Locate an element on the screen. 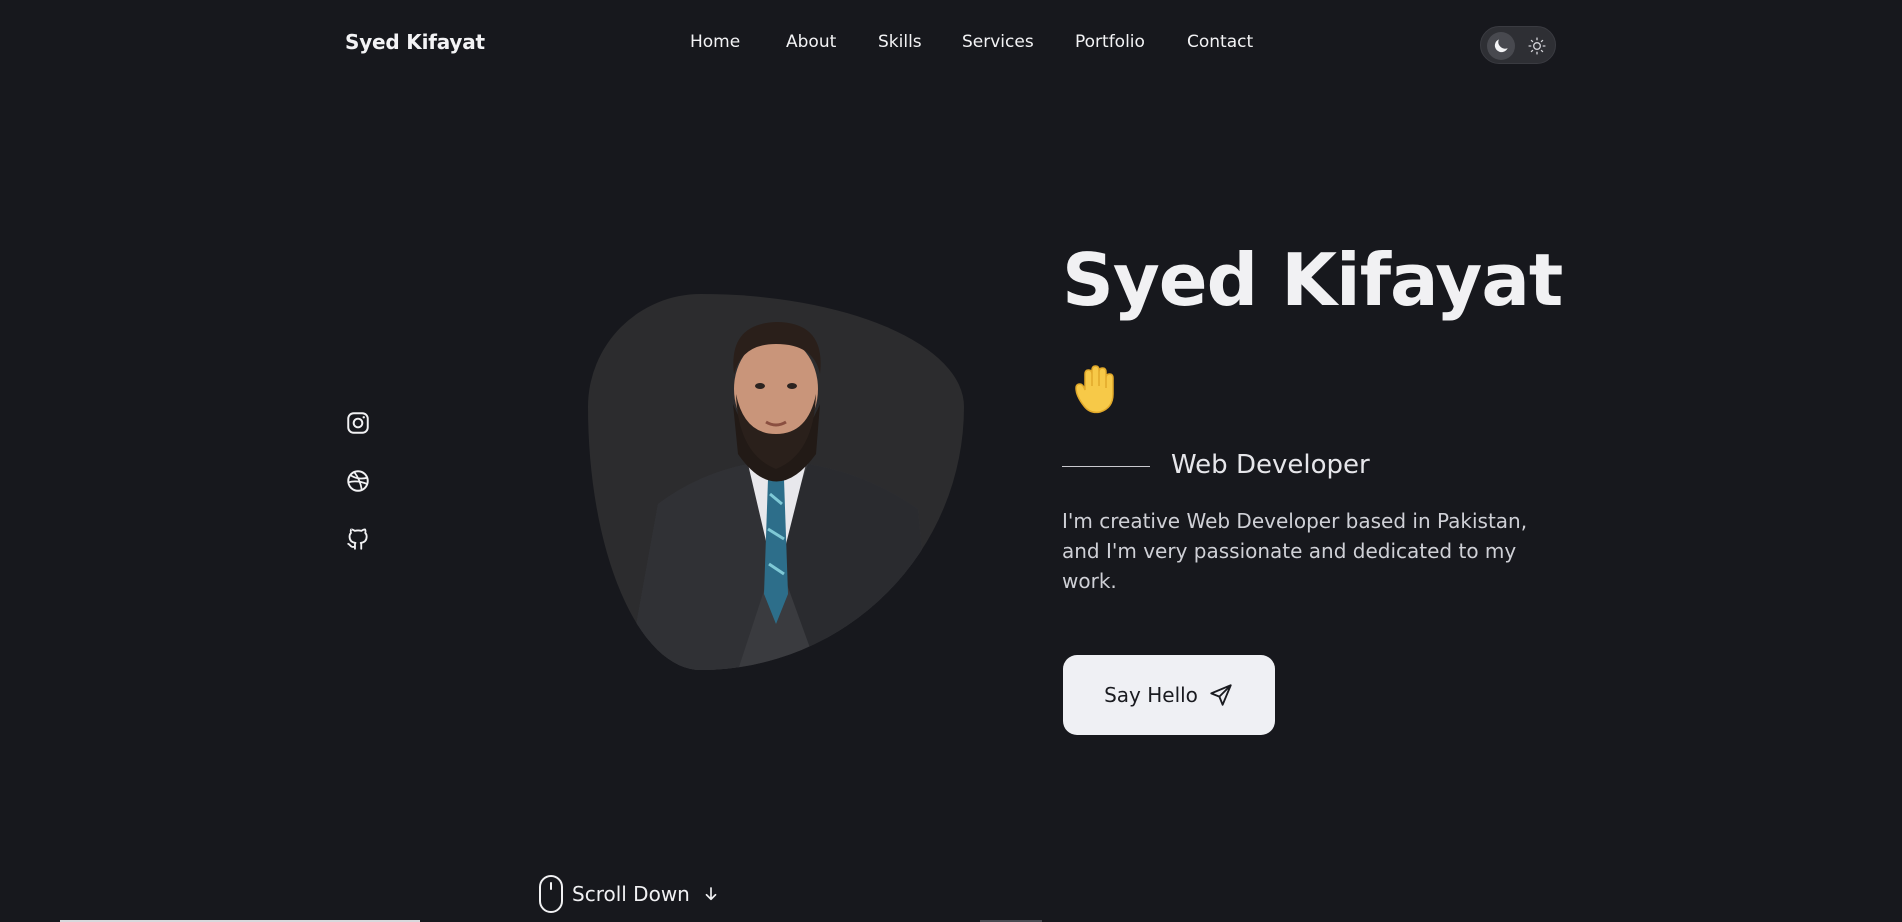 The width and height of the screenshot is (1902, 922). dribbble-icon is located at coordinates (358, 481).